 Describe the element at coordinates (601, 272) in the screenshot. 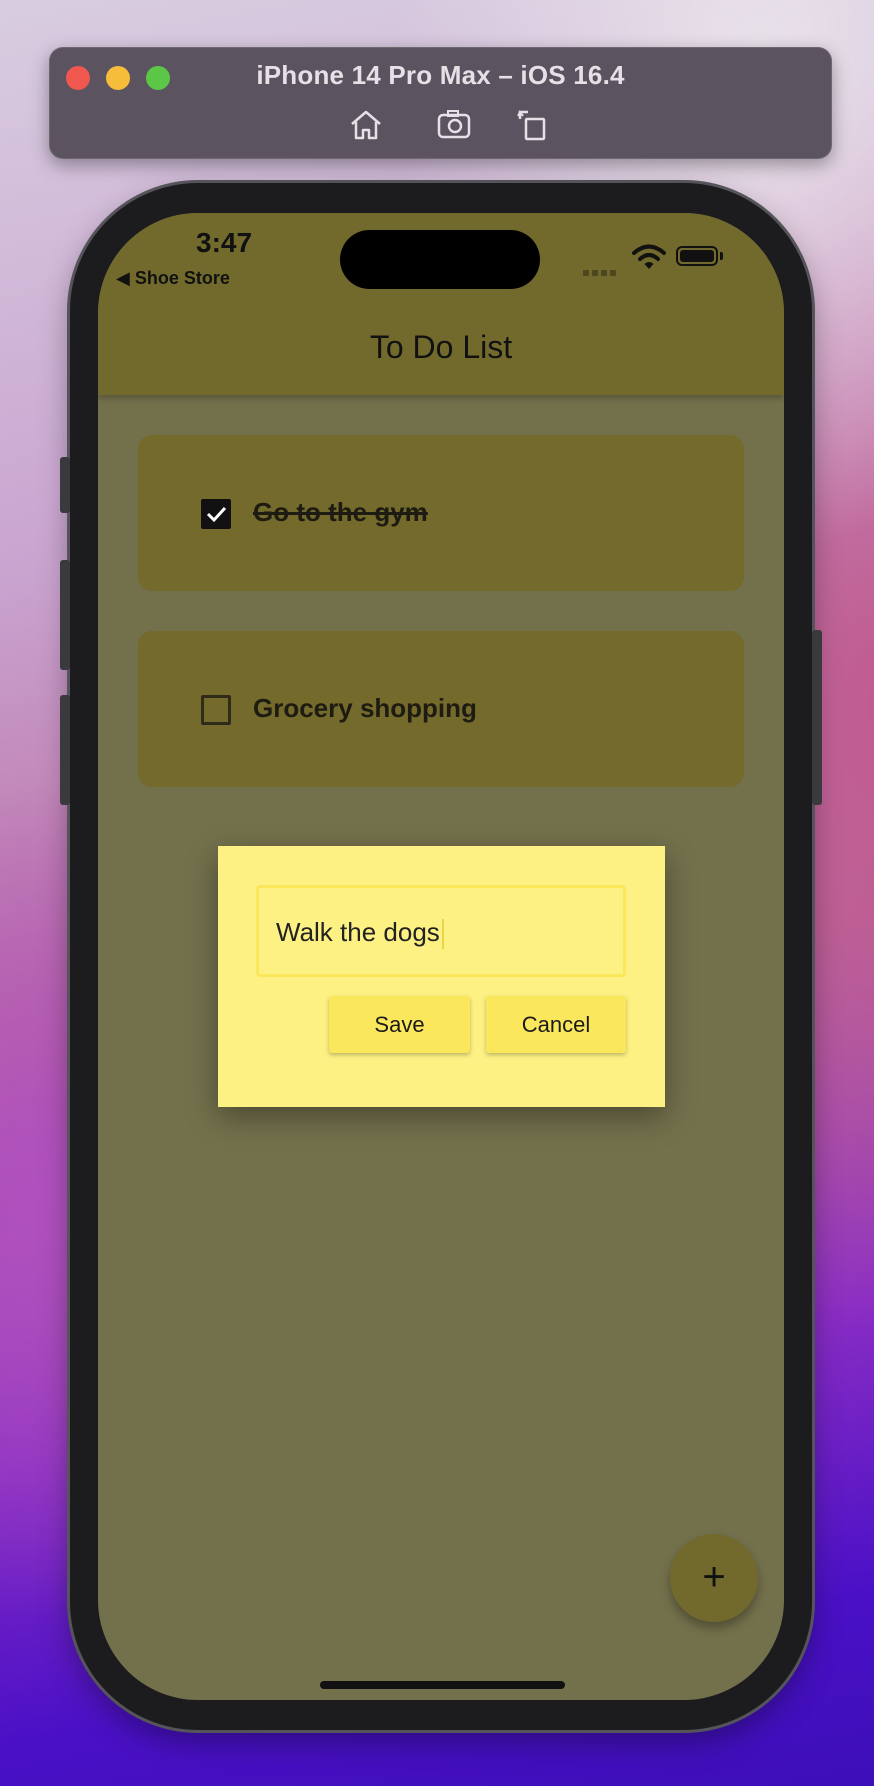

I see `cellular-signal-icon` at that location.